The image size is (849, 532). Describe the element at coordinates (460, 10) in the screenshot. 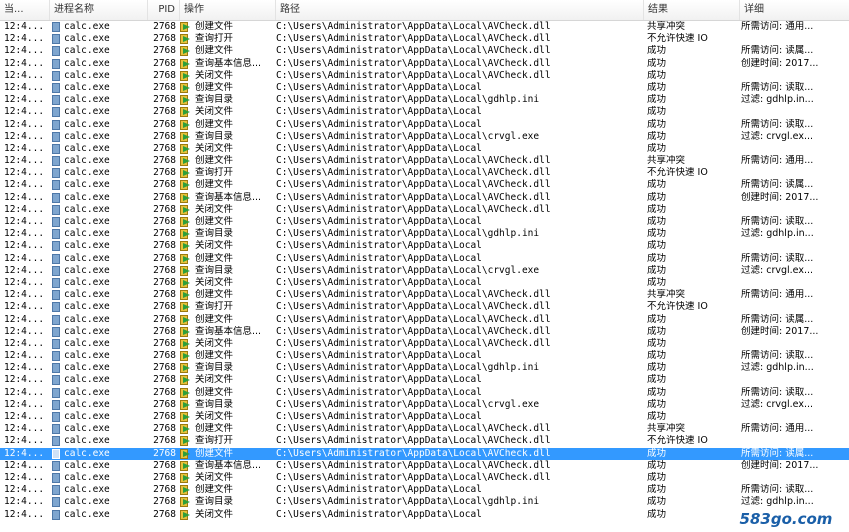

I see `column-header-path: 路径` at that location.